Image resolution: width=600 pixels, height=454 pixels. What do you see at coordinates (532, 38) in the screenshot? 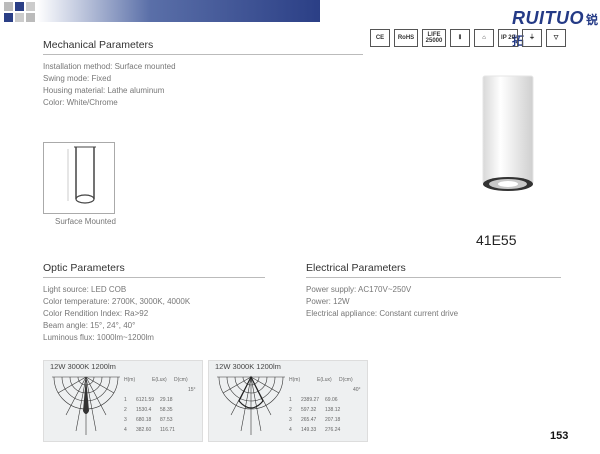
I see `ground-icon: ⏚` at bounding box center [532, 38].